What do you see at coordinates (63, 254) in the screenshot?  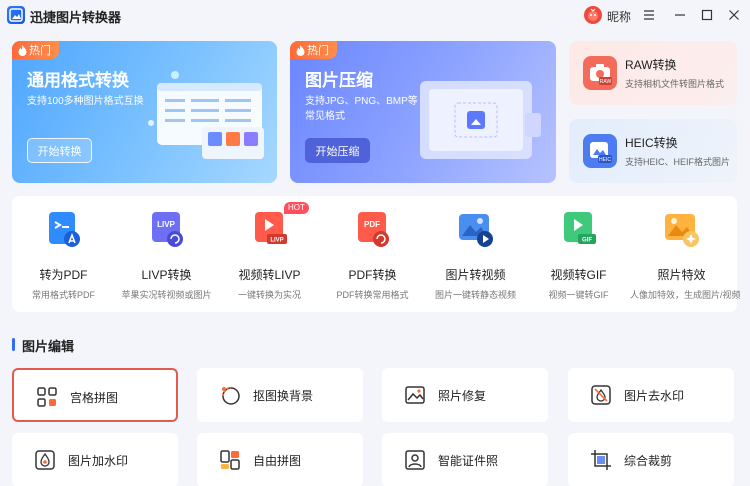 I see `tool-to-pdf: 转为PDF 常用格式转PDF` at bounding box center [63, 254].